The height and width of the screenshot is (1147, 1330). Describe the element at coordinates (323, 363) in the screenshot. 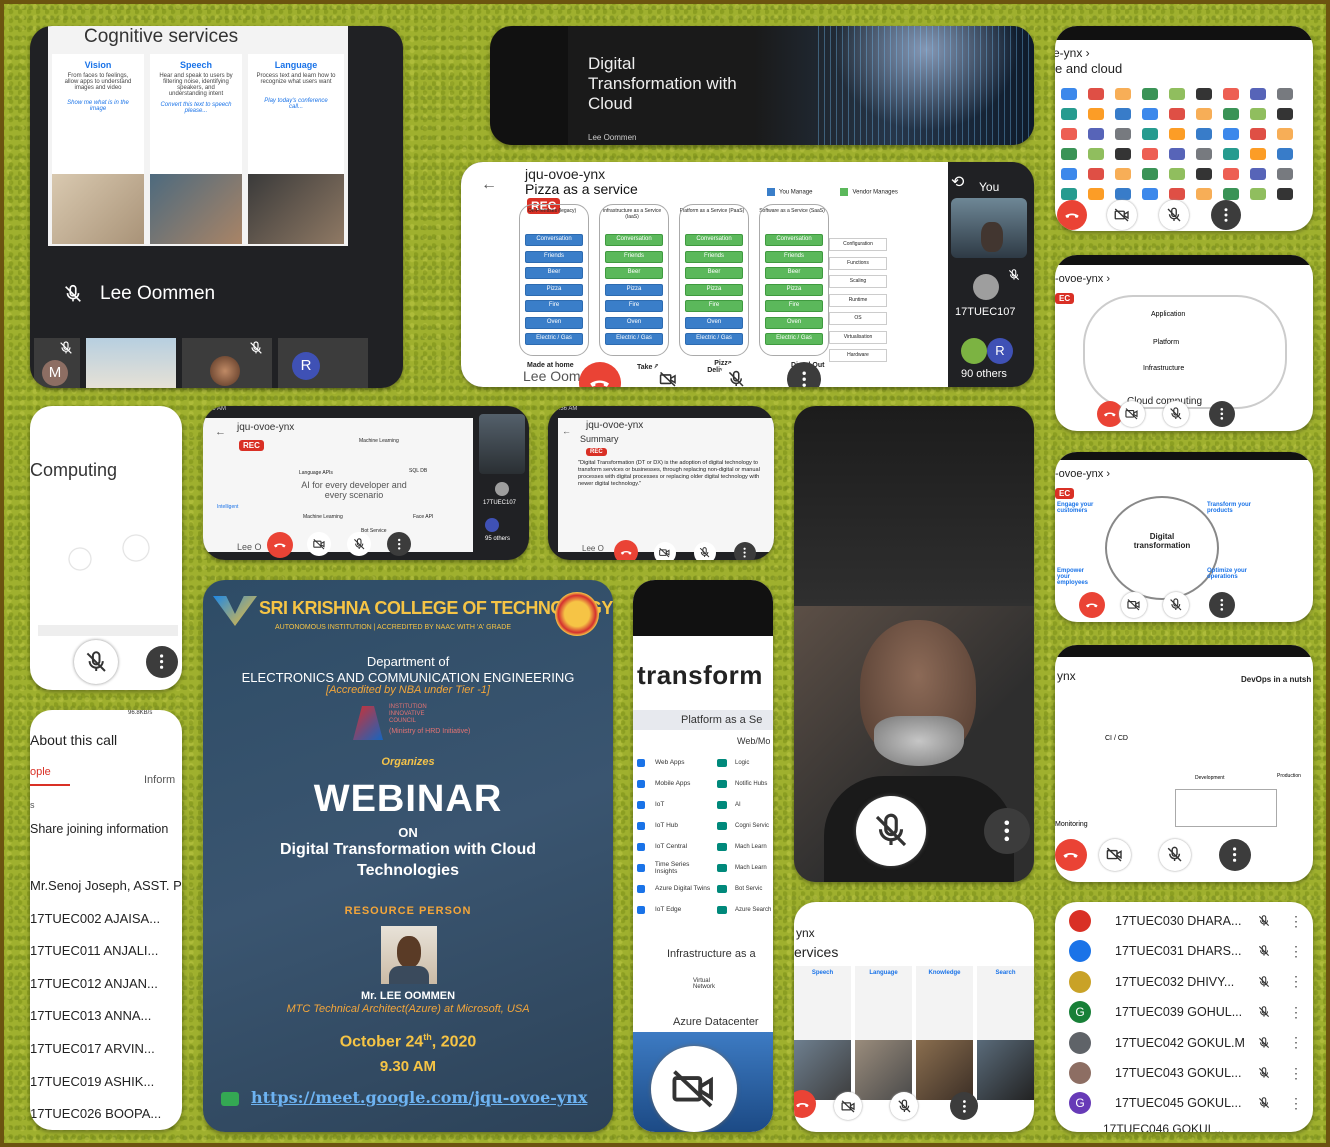

I see `participant-tile: R` at that location.